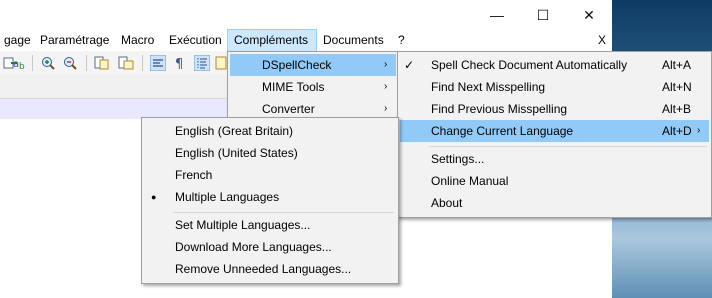  I want to click on menu-item-label: DSpellCheck, so click(297, 65).